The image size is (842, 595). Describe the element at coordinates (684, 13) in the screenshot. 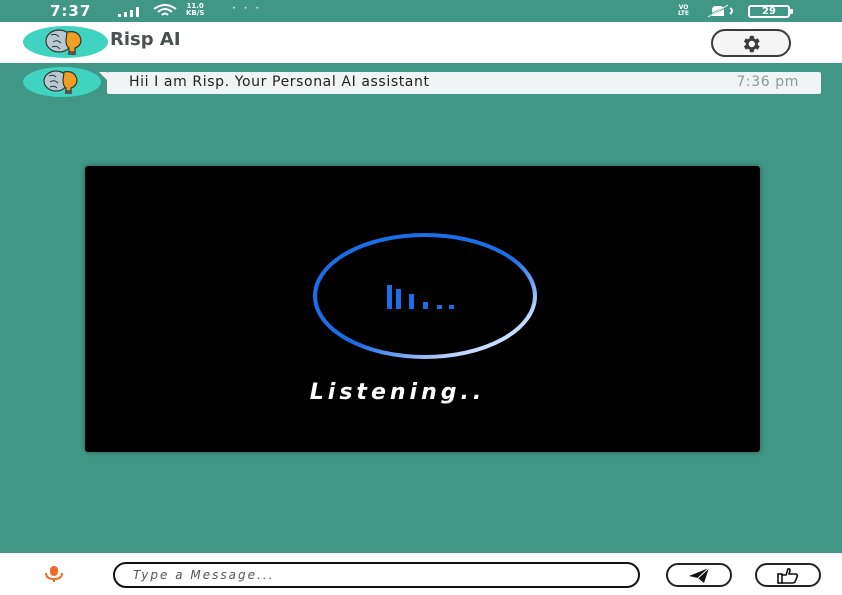

I see `volte-bottom: LTE` at that location.